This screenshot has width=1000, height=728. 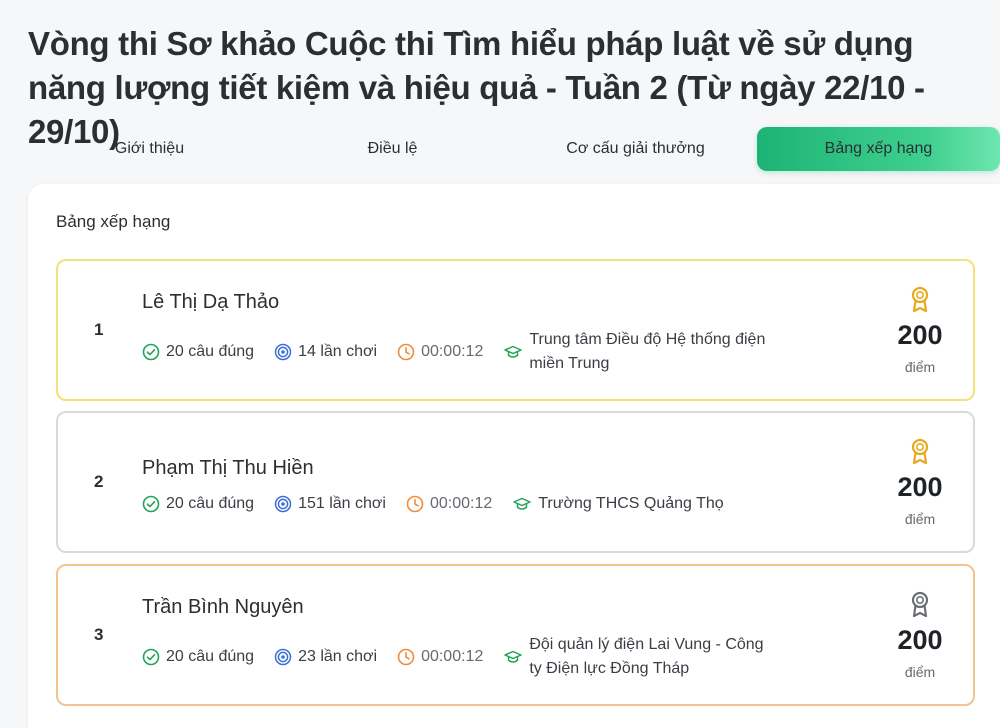 I want to click on rank-number: 1, so click(x=99, y=329).